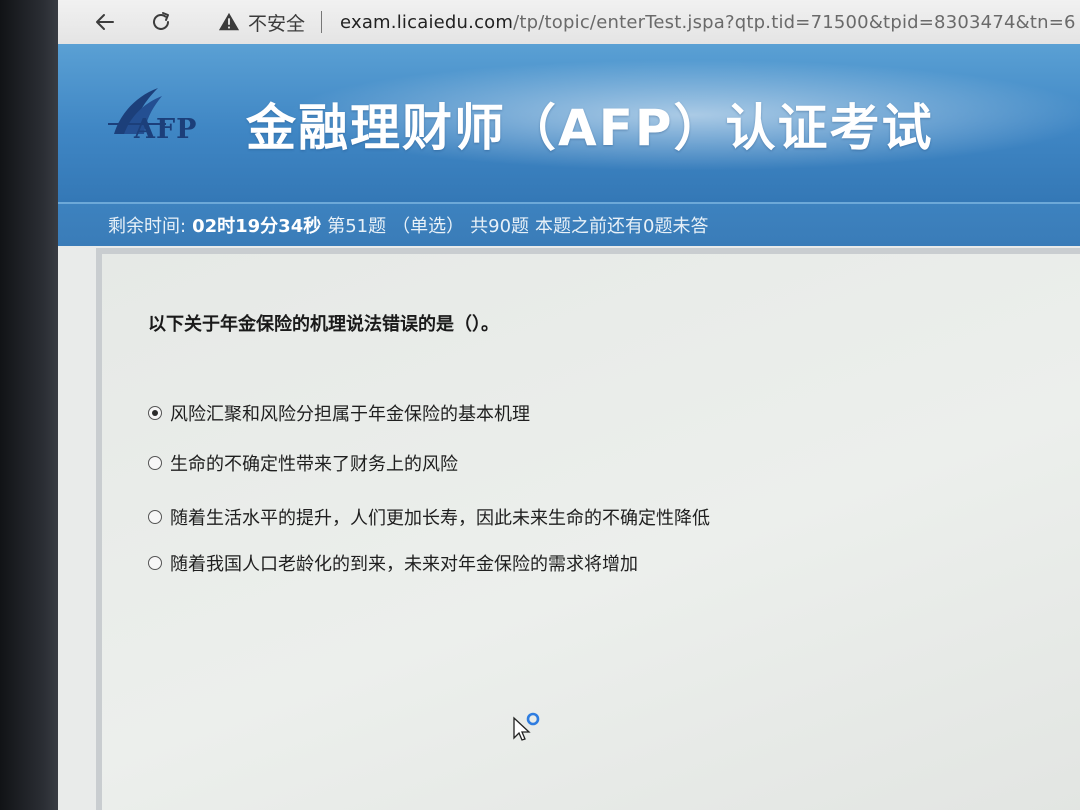 The width and height of the screenshot is (1080, 810). I want to click on radio-button-selected, so click(155, 413).